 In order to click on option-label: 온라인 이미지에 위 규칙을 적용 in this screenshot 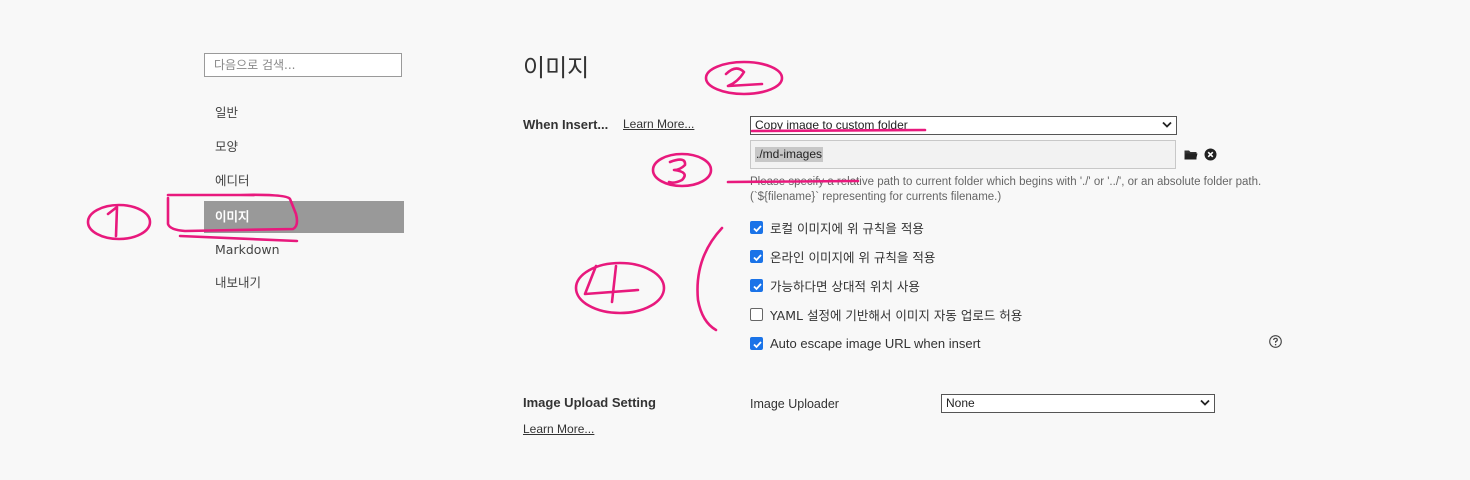, I will do `click(853, 257)`.